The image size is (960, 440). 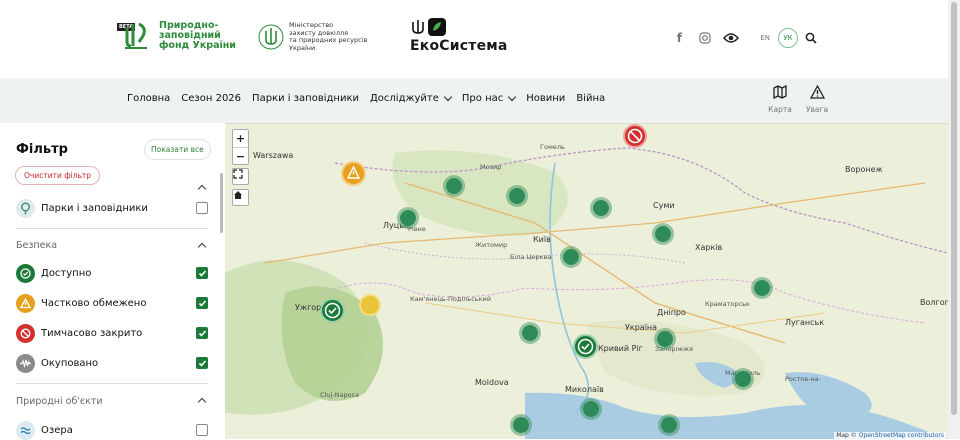 What do you see at coordinates (202, 430) in the screenshot?
I see `filter-lakes-checkbox` at bounding box center [202, 430].